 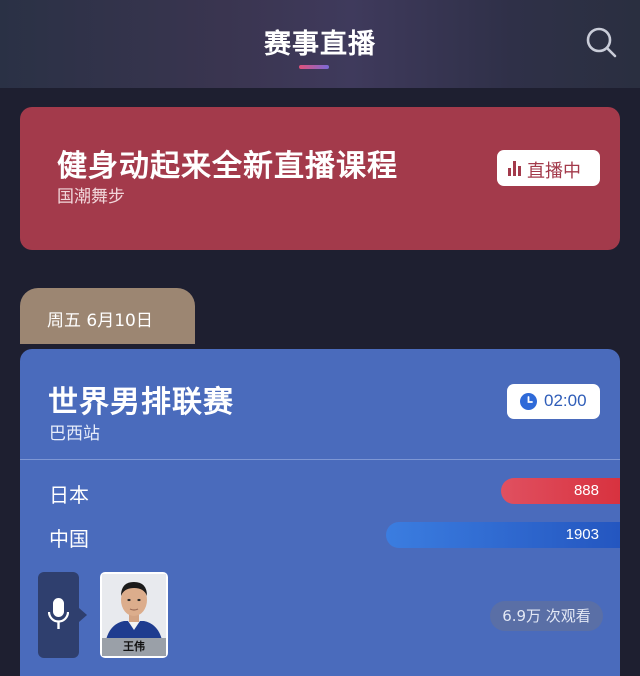 I want to click on date-tab: 周五 6月10日, so click(x=107, y=316).